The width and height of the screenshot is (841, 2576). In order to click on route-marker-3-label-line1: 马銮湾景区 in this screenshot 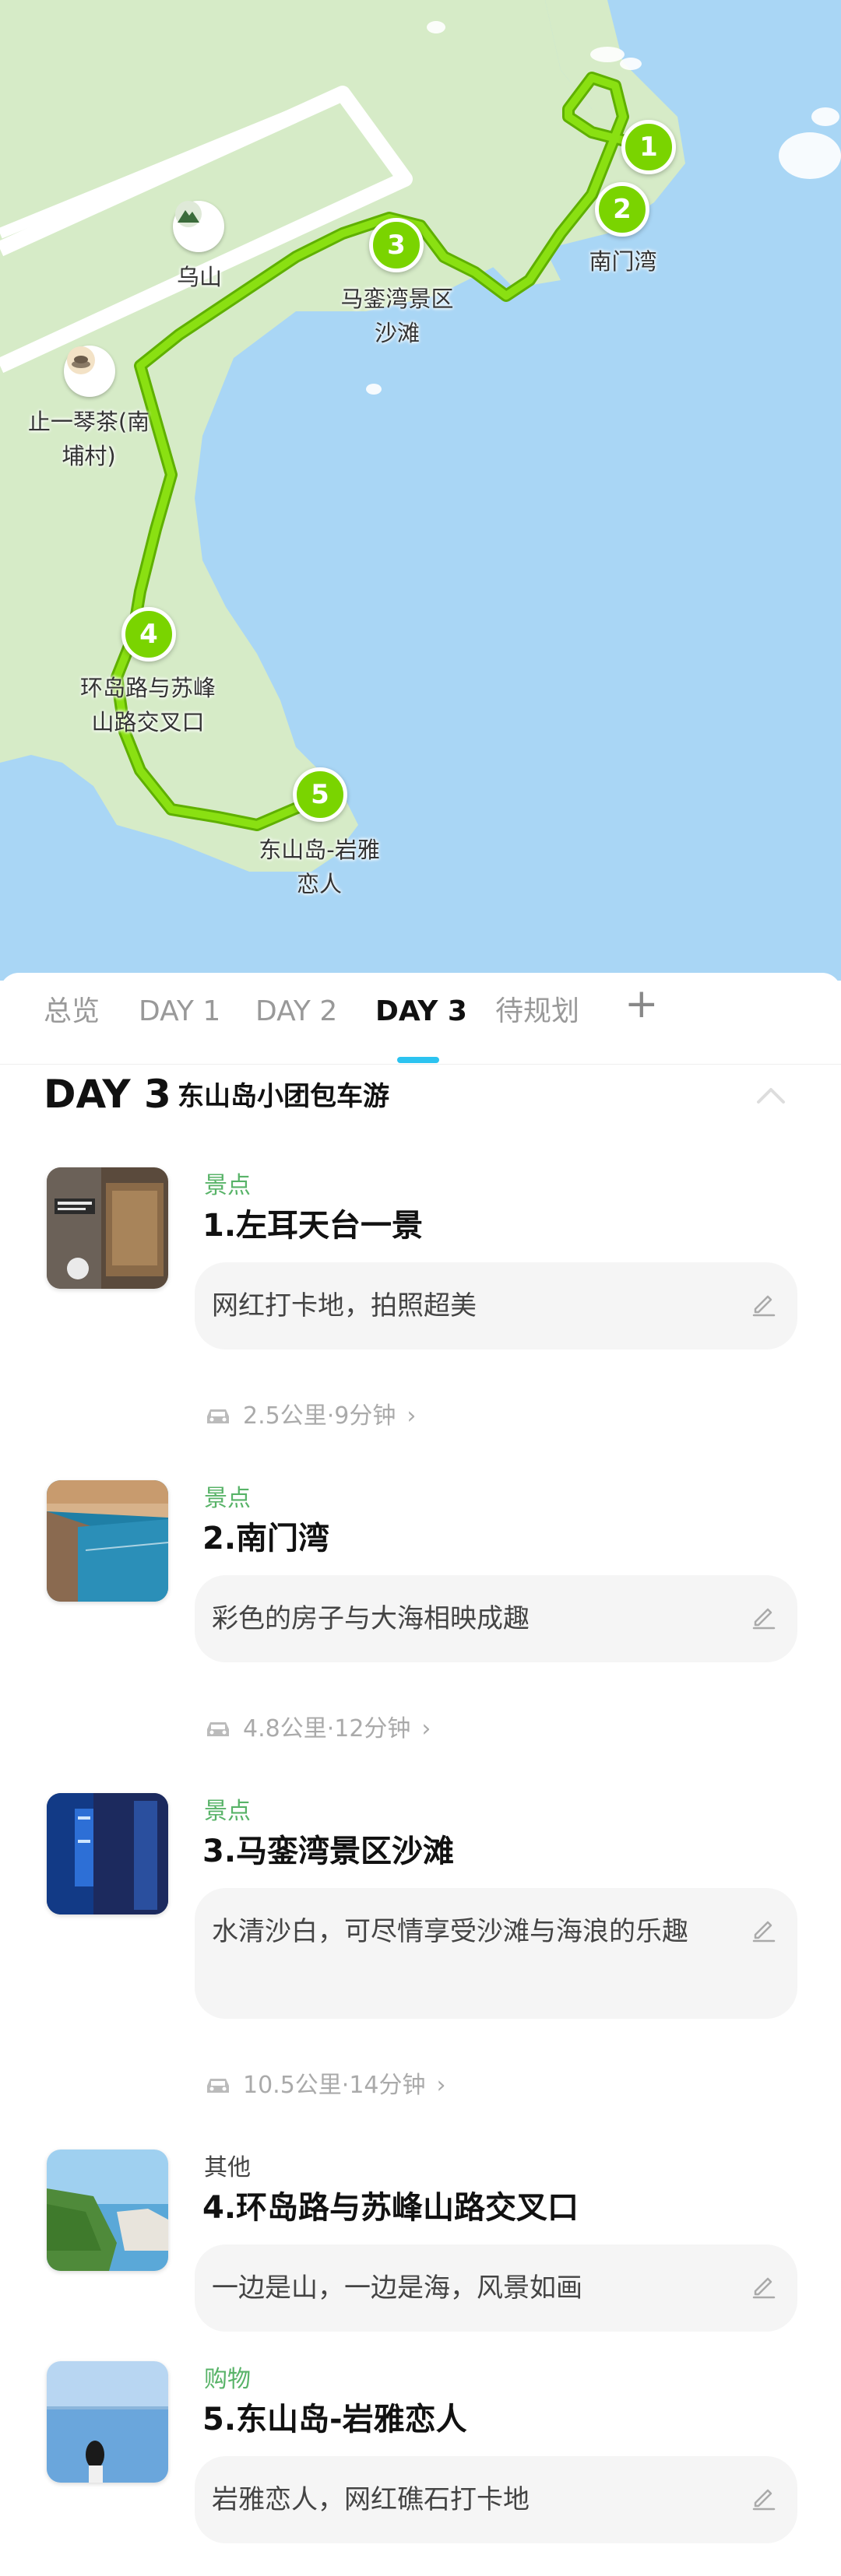, I will do `click(397, 299)`.